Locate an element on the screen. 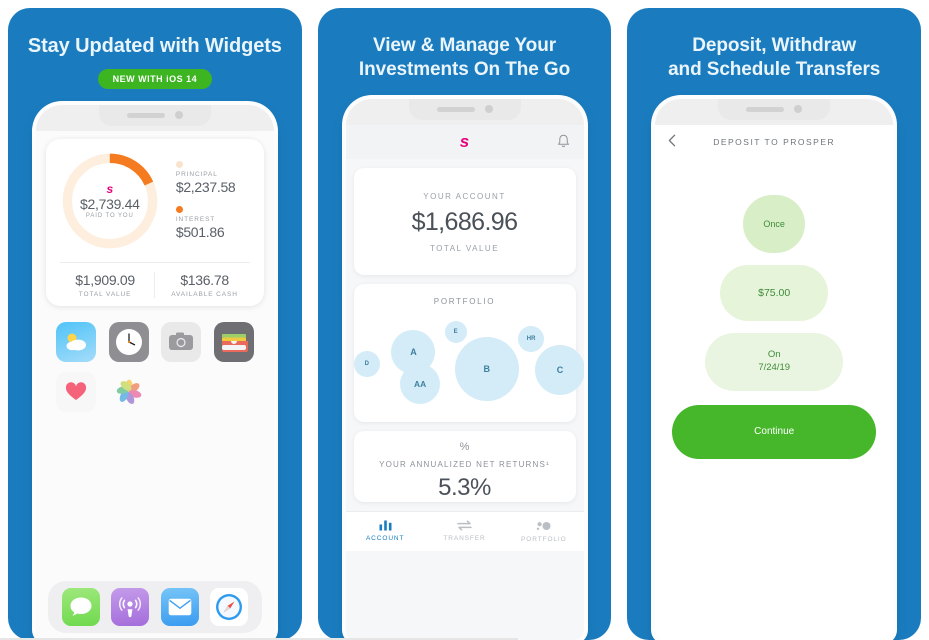  messages-app-icon is located at coordinates (80, 607).